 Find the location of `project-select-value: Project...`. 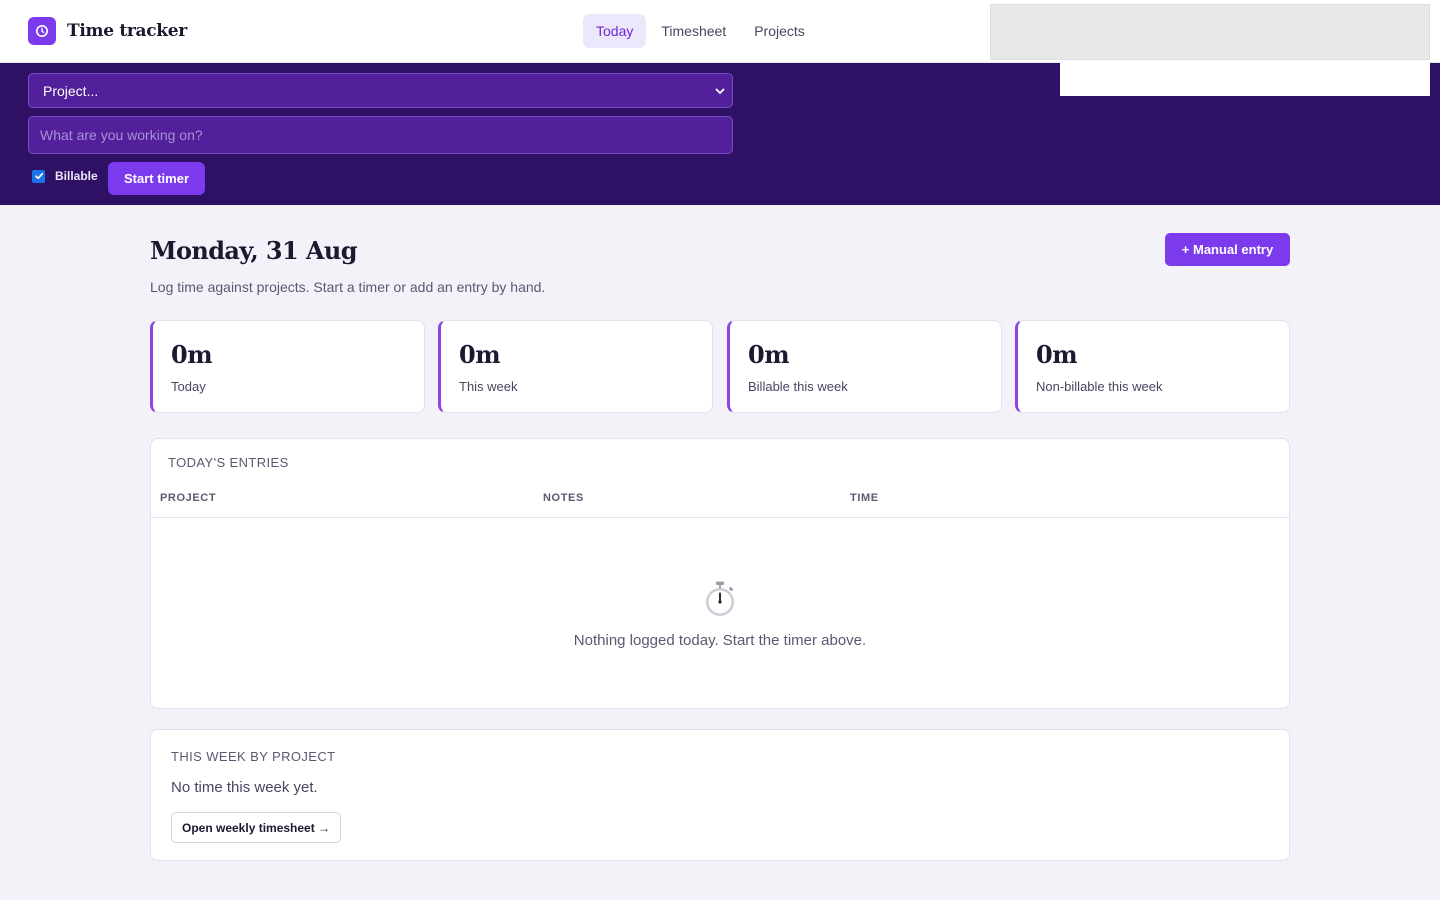

project-select-value: Project... is located at coordinates (71, 90).